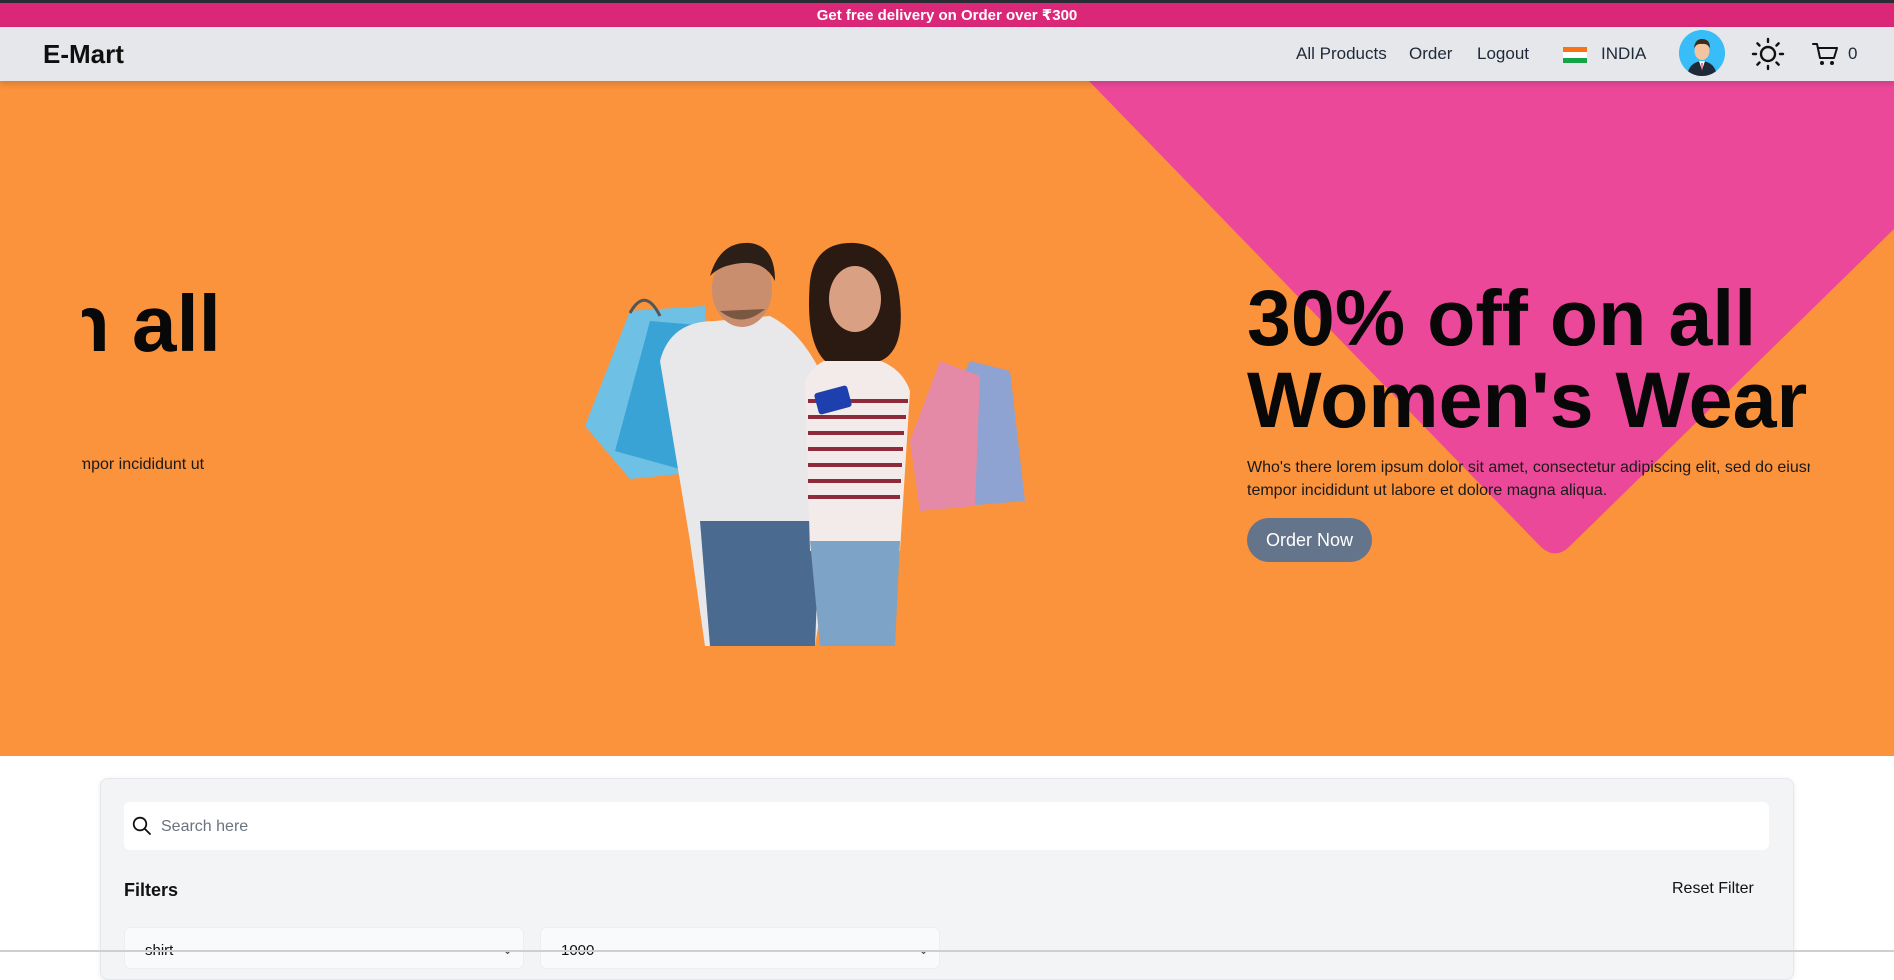 This screenshot has width=1894, height=980. I want to click on search-box, so click(946, 827).